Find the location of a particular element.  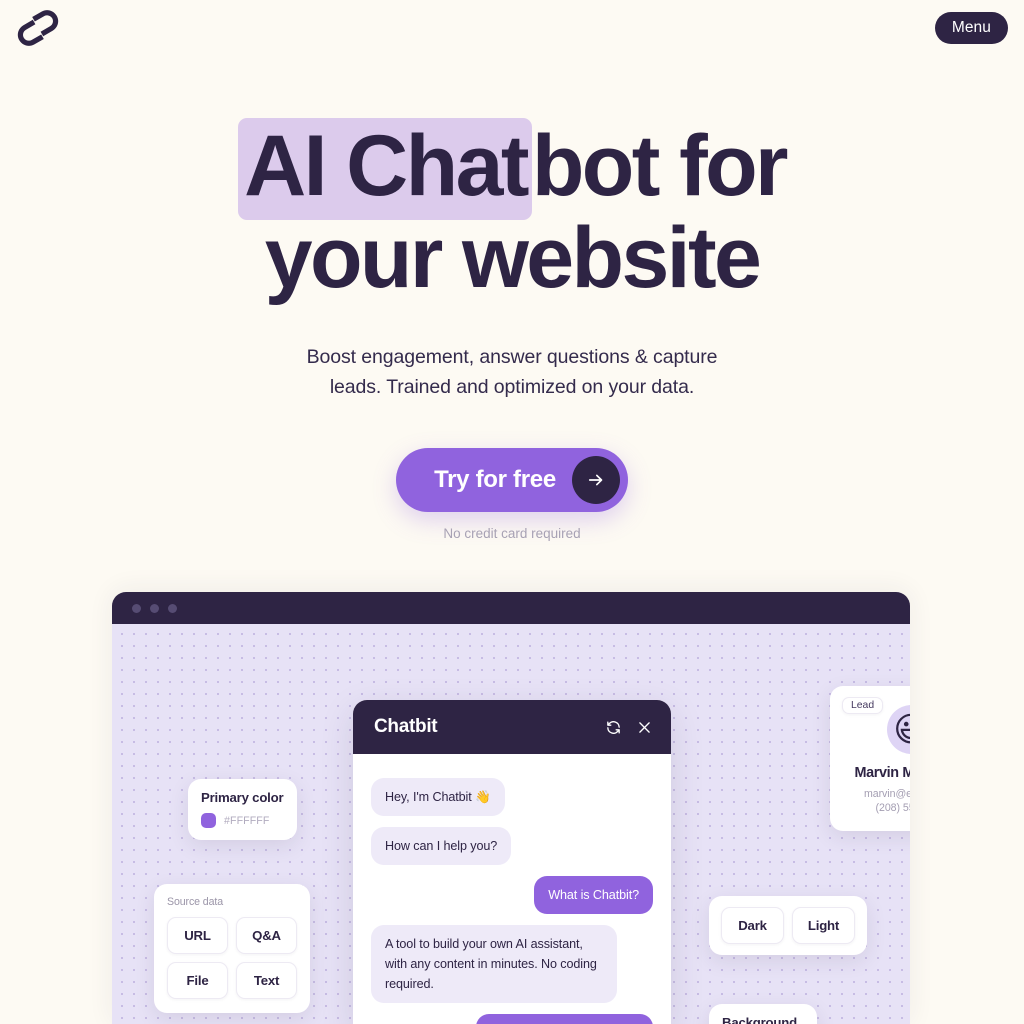

background-color-label: Background is located at coordinates (759, 1019).